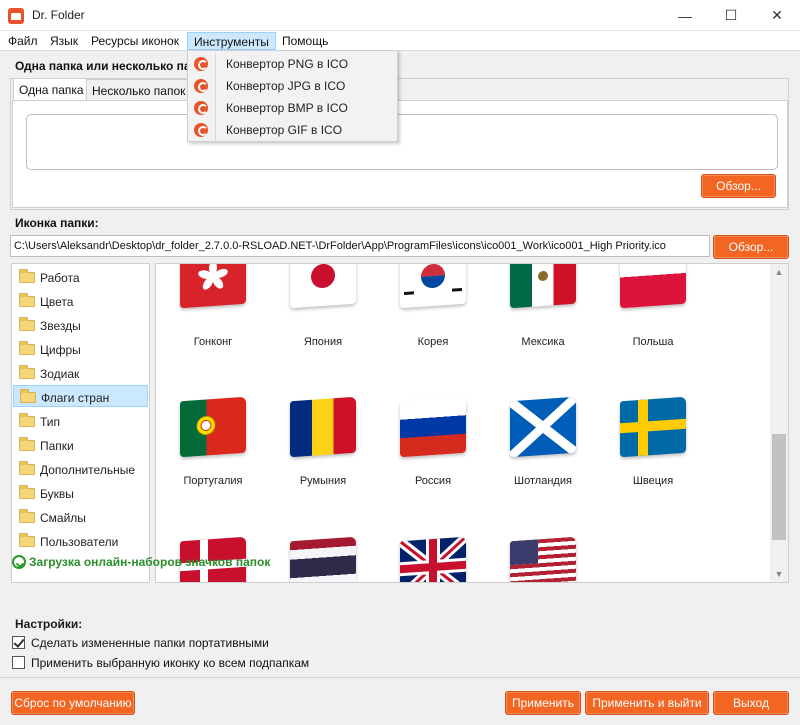 This screenshot has width=800, height=725. I want to click on icon-item: Шотландия, so click(543, 462).